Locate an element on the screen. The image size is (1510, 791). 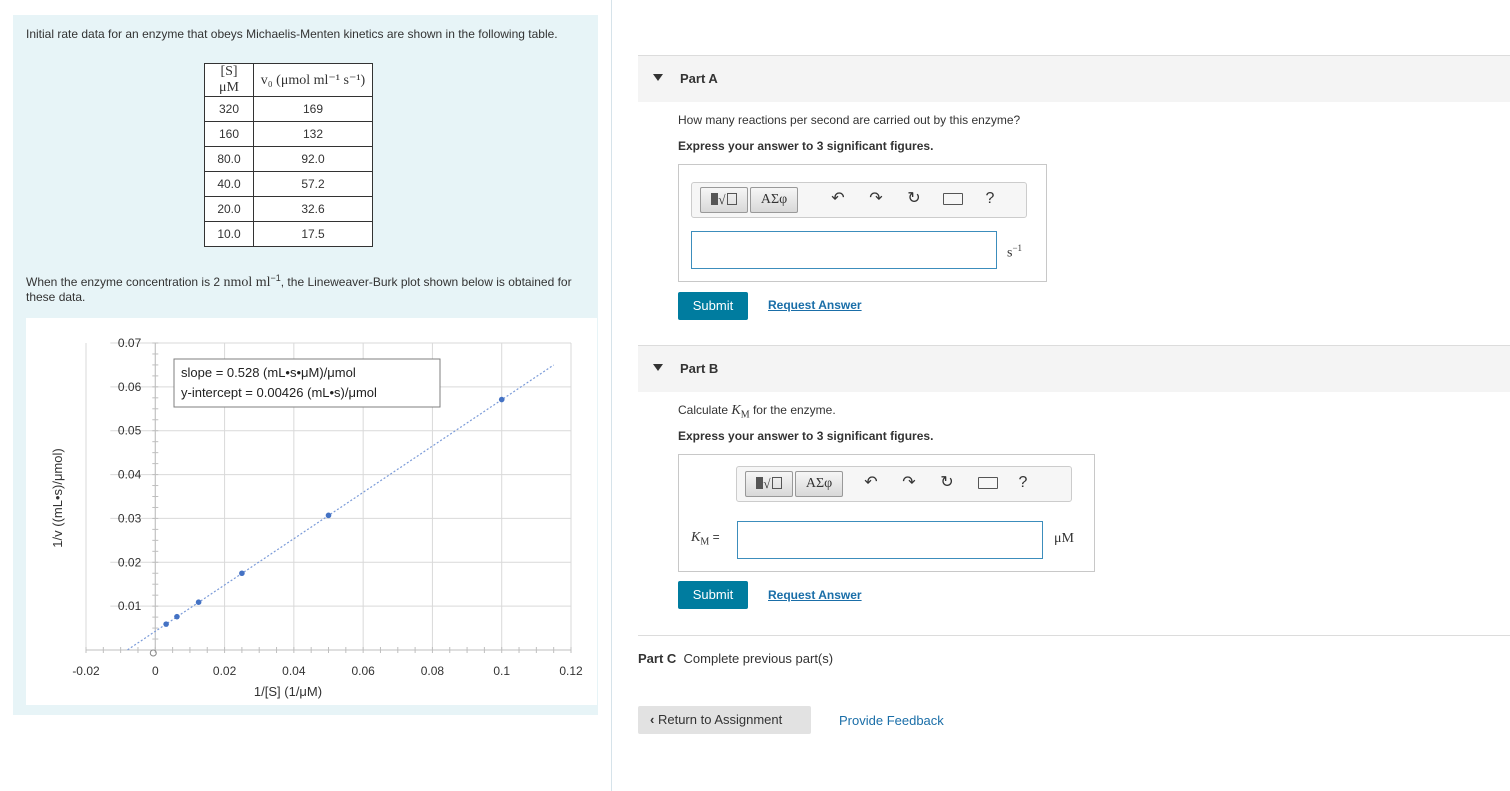
fit-line is located at coordinates (341, 507).